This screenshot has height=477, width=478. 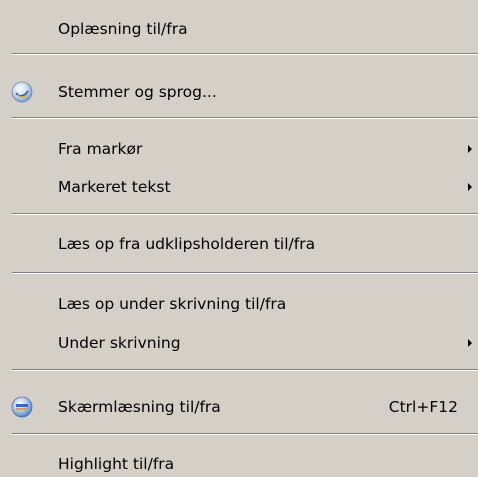 What do you see at coordinates (239, 187) in the screenshot?
I see `menu-item-selected-text: Markeret tekst` at bounding box center [239, 187].